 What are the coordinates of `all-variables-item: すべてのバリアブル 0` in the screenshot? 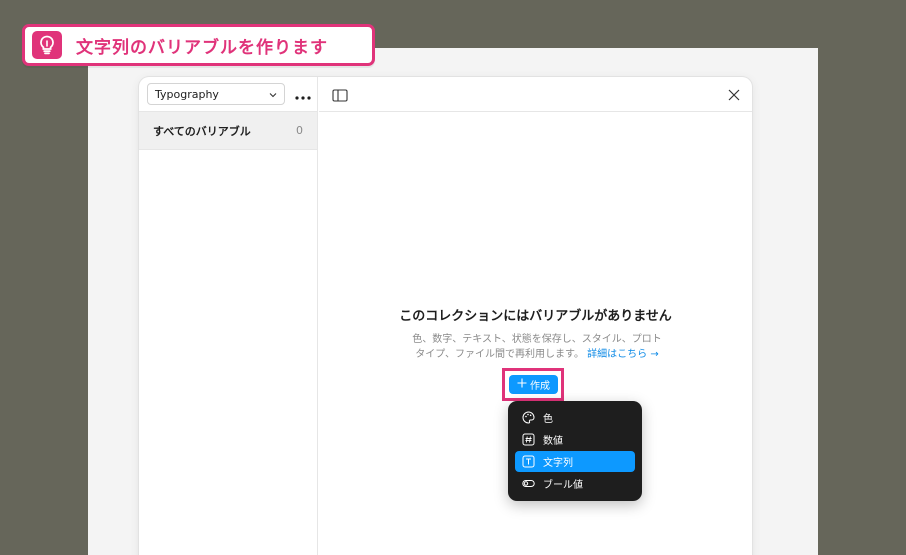 It's located at (228, 131).